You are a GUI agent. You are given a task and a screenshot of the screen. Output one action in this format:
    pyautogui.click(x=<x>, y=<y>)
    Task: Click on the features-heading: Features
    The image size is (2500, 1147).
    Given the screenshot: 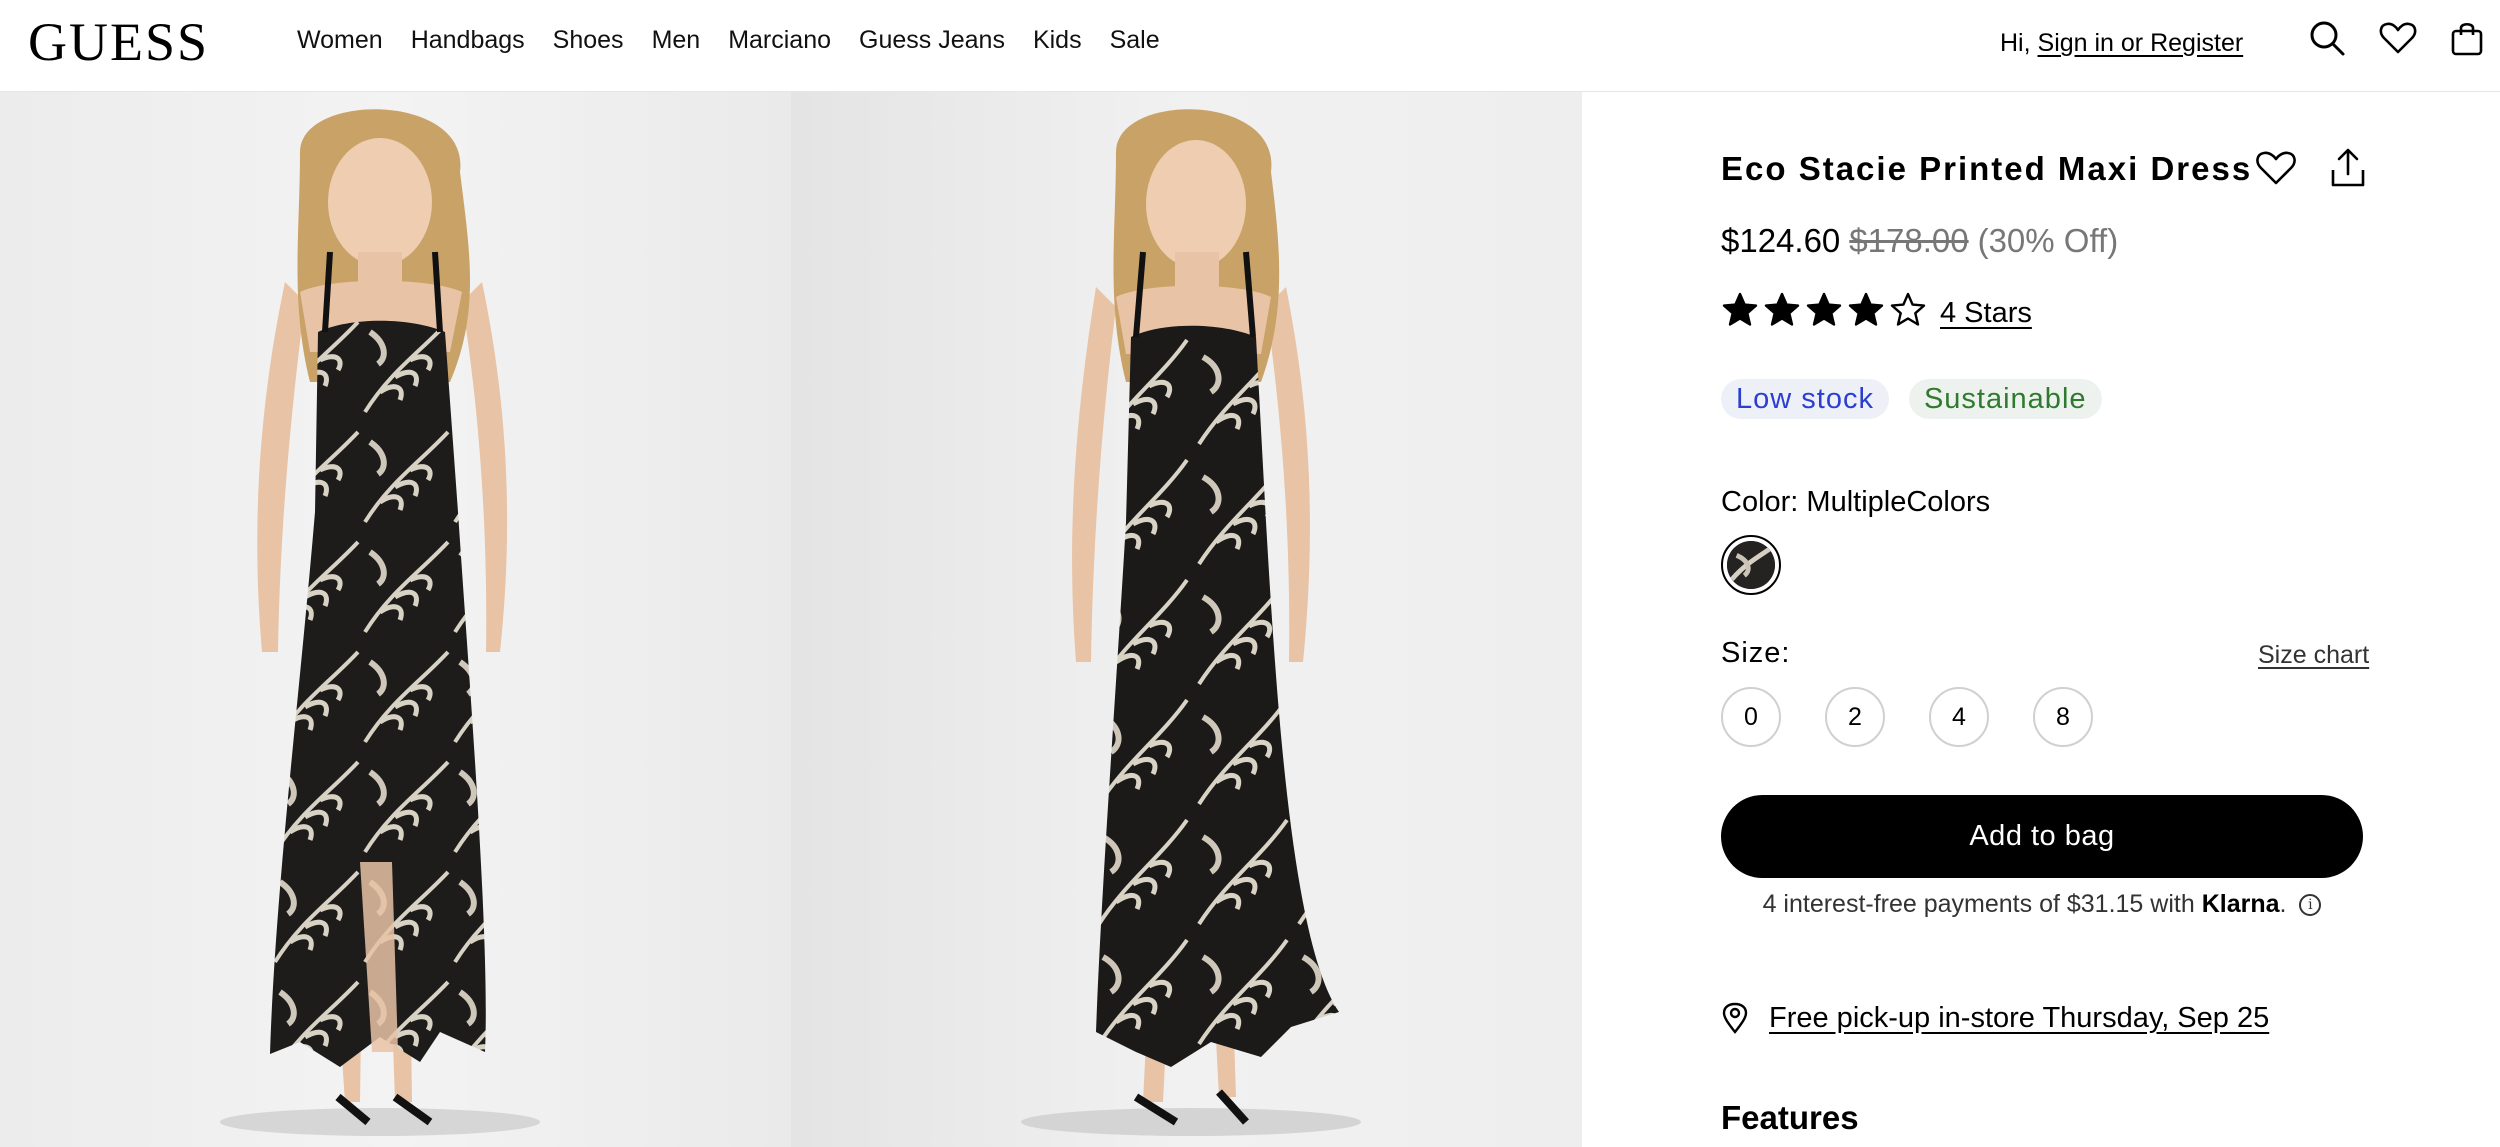 What is the action you would take?
    pyautogui.click(x=1790, y=1117)
    